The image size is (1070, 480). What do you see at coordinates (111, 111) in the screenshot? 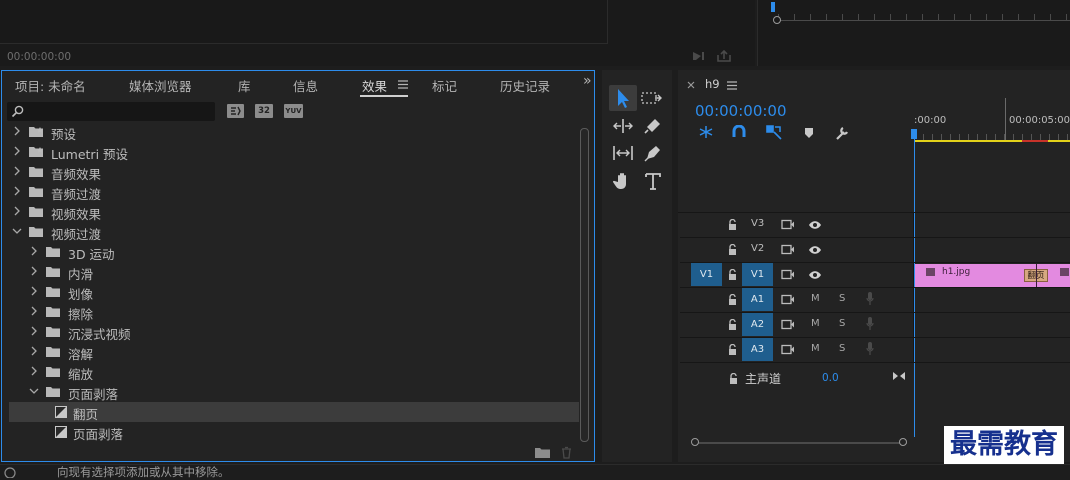
I see `search-input` at bounding box center [111, 111].